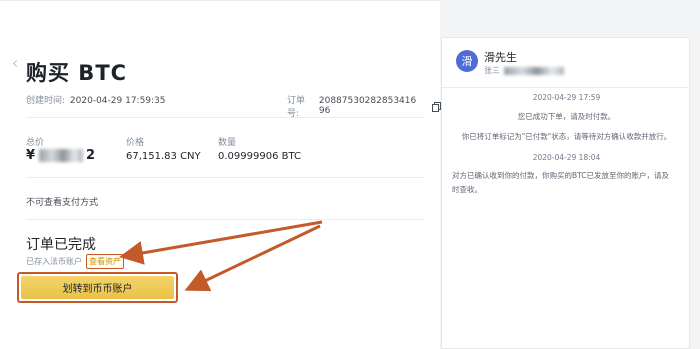 The height and width of the screenshot is (349, 700). I want to click on quantity-value: 0.09999906 BTC, so click(259, 156).